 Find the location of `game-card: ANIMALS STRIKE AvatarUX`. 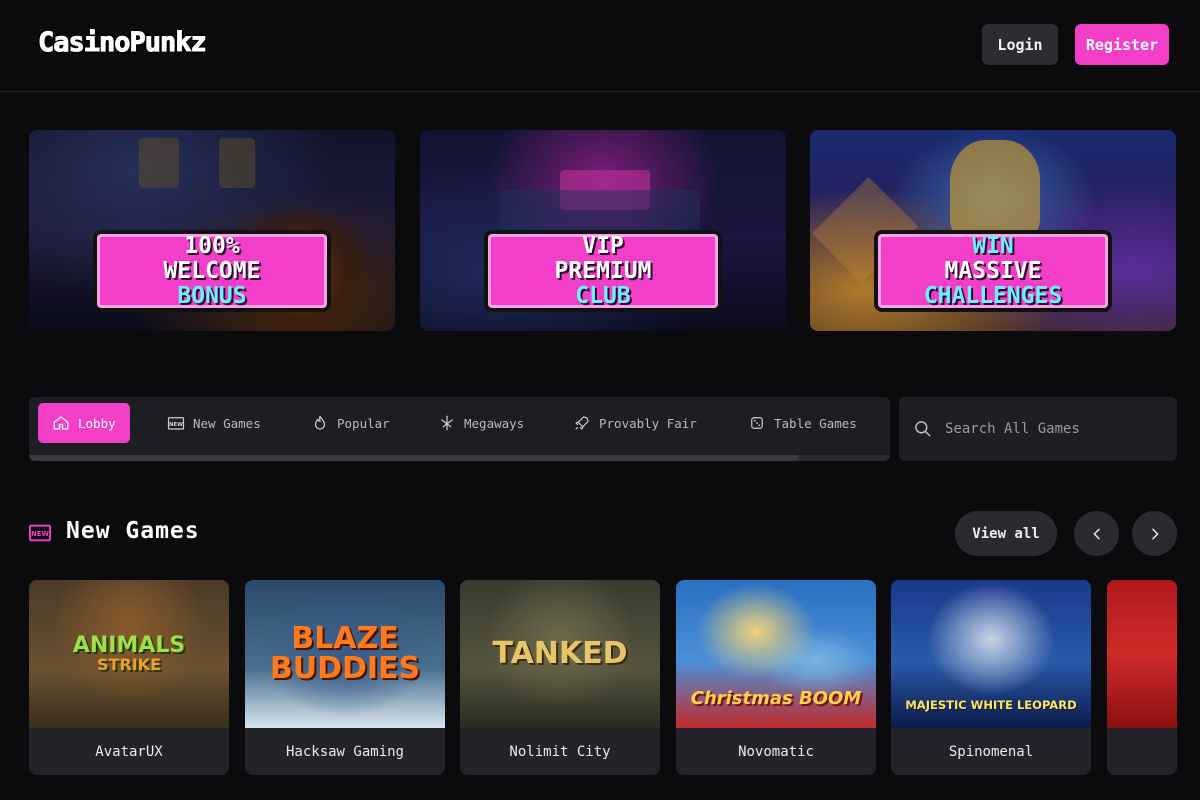

game-card: ANIMALS STRIKE AvatarUX is located at coordinates (129, 677).